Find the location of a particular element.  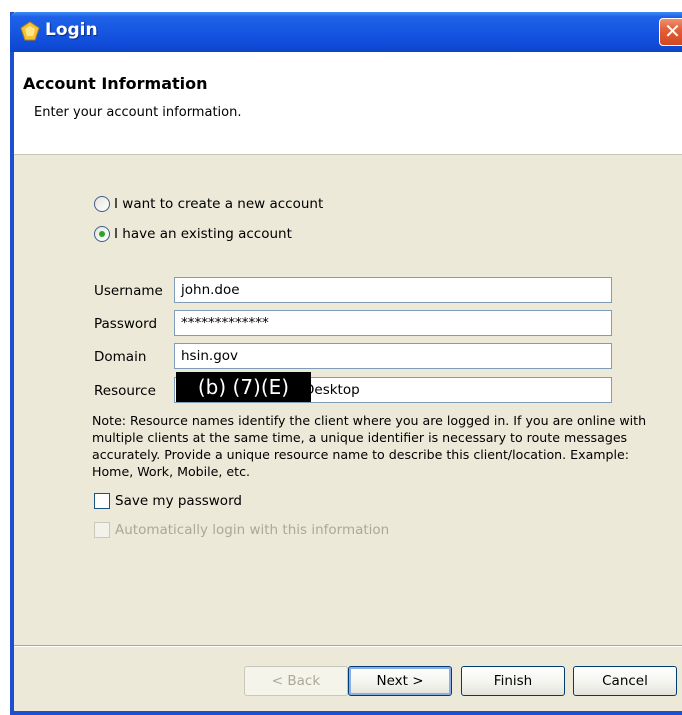

resource-label: Resource is located at coordinates (125, 391).